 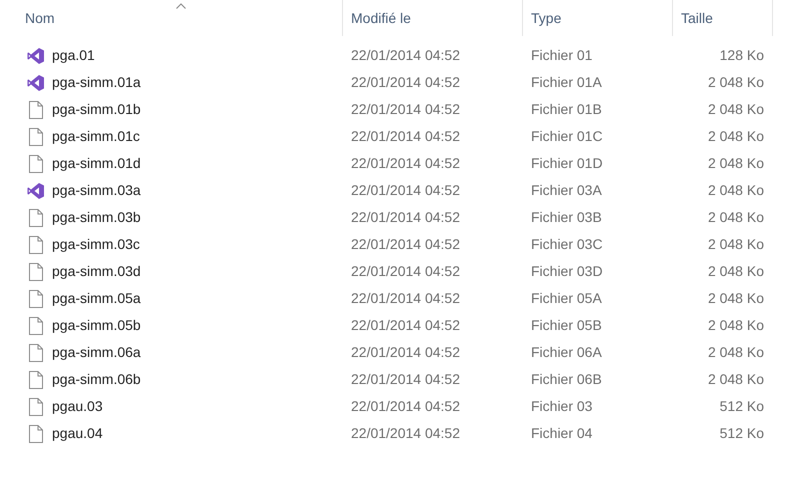 What do you see at coordinates (567, 244) in the screenshot?
I see `file-type: Fichier 03C` at bounding box center [567, 244].